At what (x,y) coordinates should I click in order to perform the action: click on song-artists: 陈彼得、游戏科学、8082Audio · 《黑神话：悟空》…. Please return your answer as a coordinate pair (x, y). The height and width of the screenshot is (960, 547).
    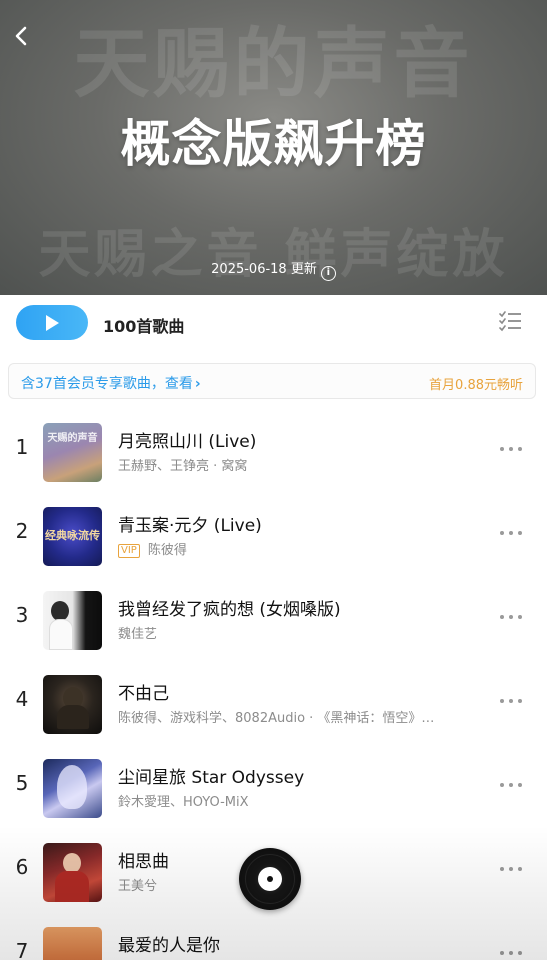
    Looking at the image, I should click on (276, 718).